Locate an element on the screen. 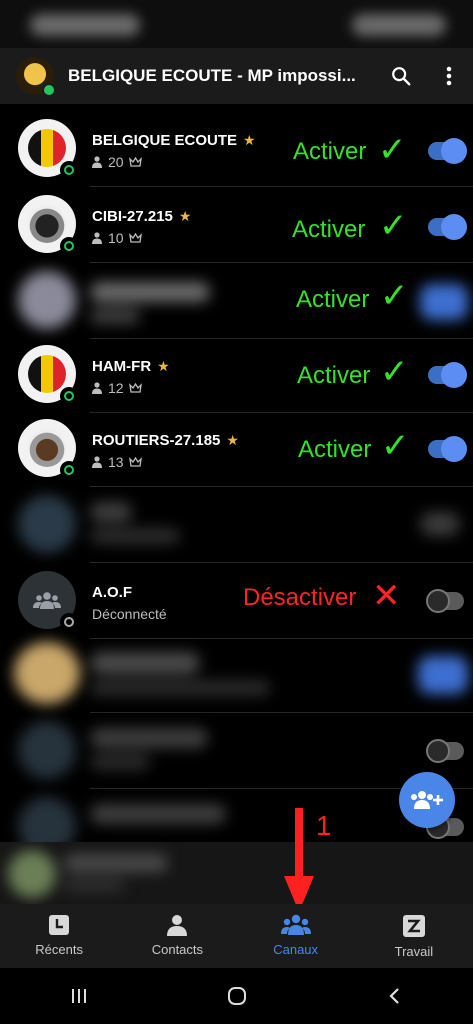 The image size is (473, 1024). channel-name: CIBI-27.215 ★ is located at coordinates (142, 216).